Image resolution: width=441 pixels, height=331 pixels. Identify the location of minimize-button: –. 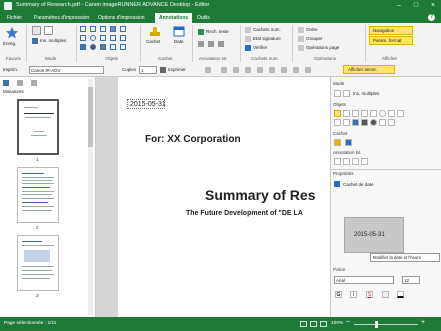
(399, 6).